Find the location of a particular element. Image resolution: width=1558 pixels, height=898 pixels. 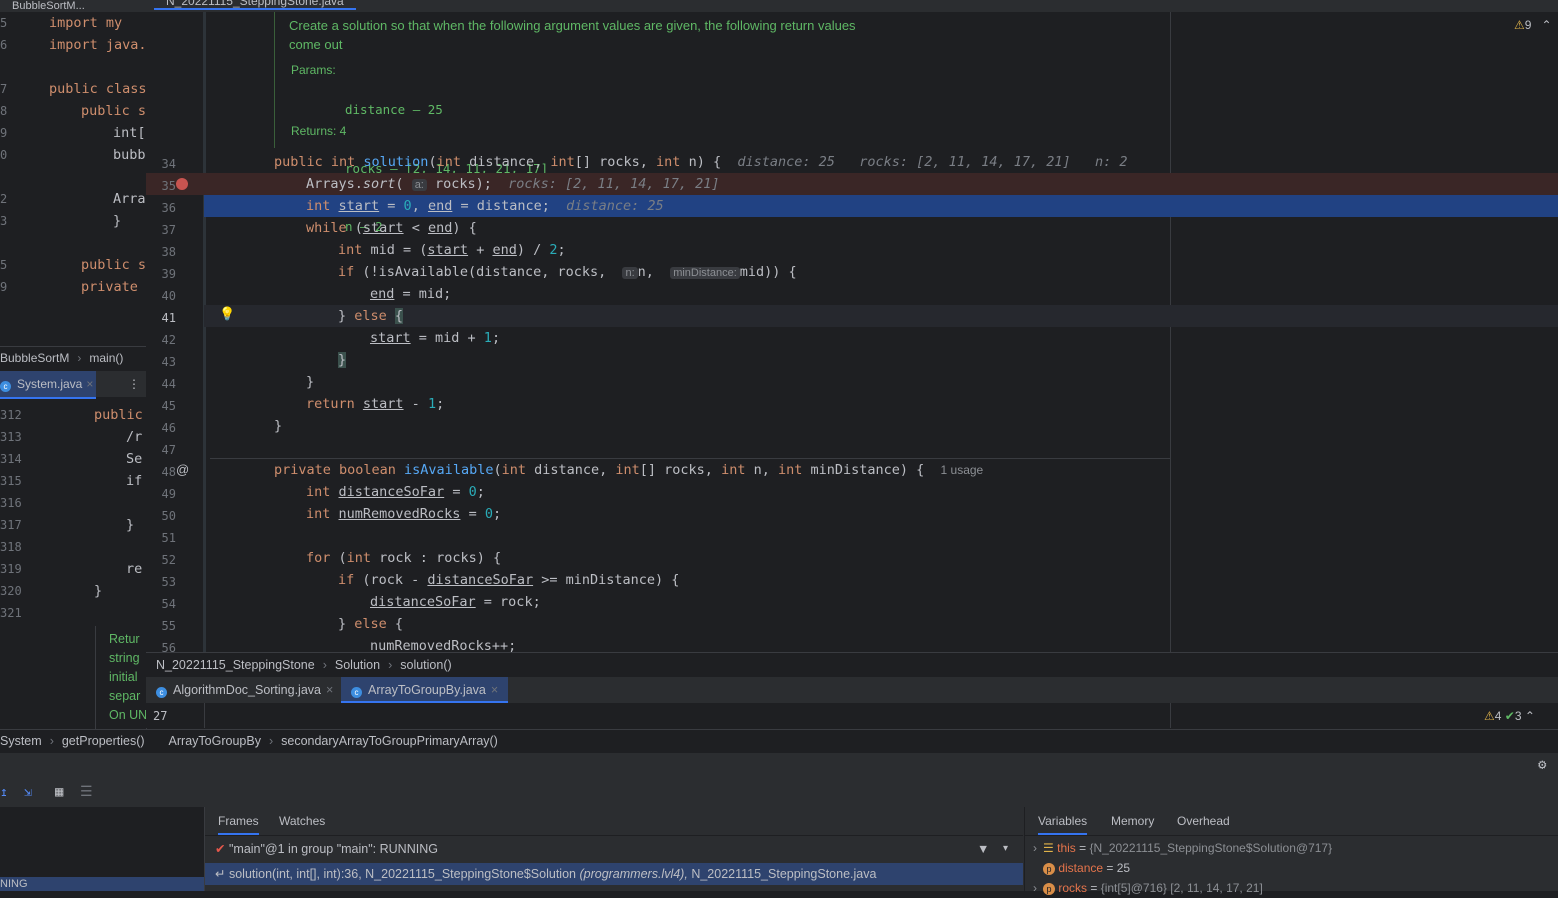

system-code-line: 321 is located at coordinates (73, 613).